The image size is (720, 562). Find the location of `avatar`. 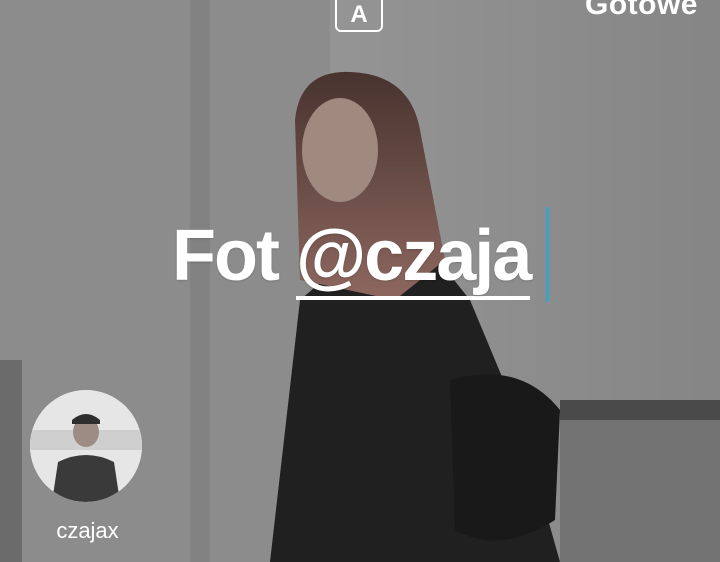

avatar is located at coordinates (86, 446).